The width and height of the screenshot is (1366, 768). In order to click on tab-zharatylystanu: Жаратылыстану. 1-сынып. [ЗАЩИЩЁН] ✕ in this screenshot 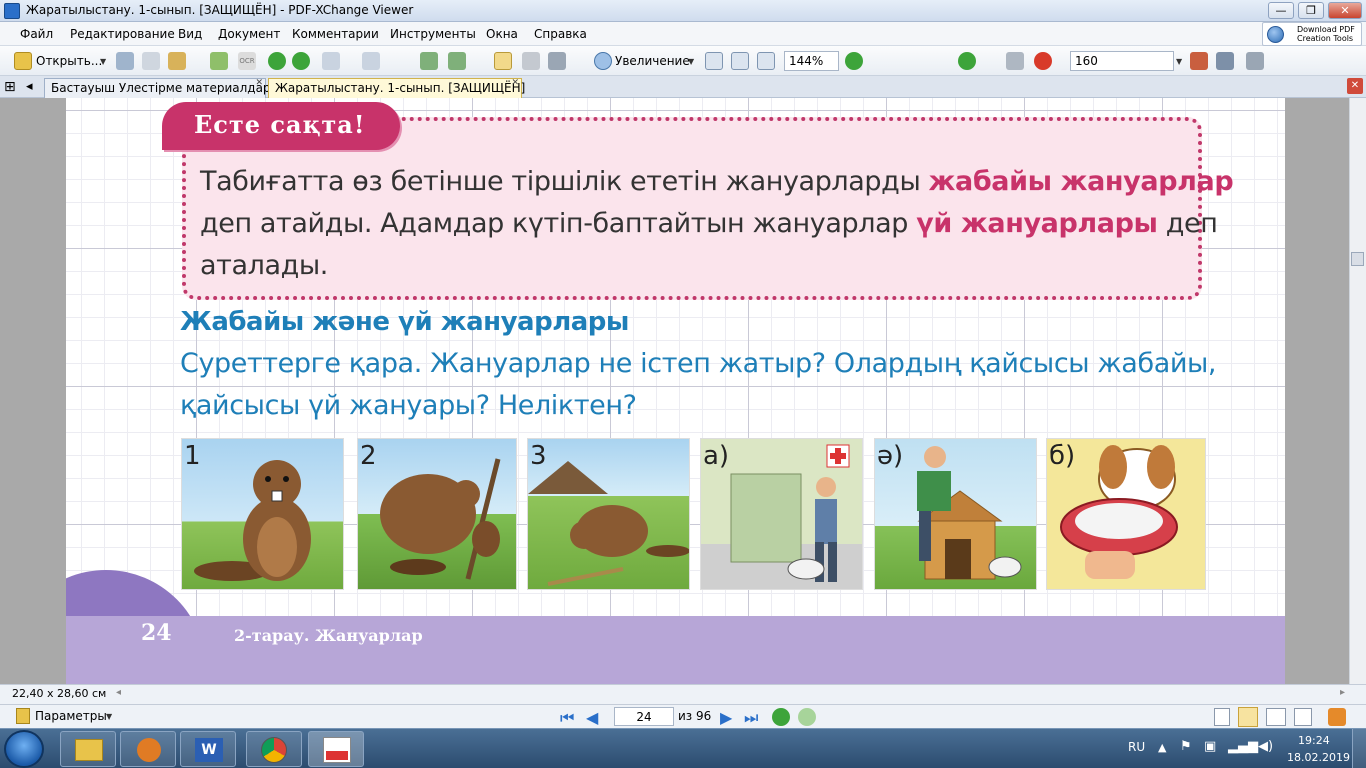, I will do `click(396, 88)`.